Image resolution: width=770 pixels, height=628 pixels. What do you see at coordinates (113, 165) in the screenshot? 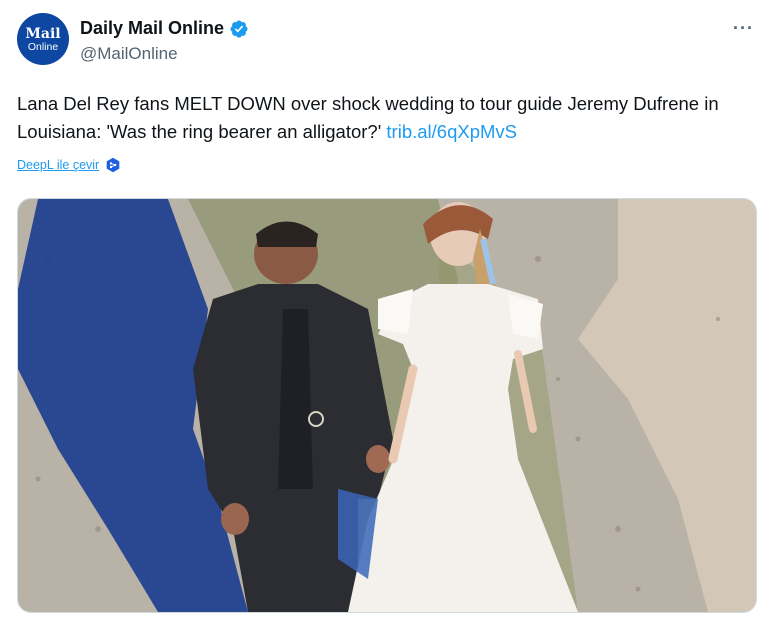
I see `deepl-icon` at bounding box center [113, 165].